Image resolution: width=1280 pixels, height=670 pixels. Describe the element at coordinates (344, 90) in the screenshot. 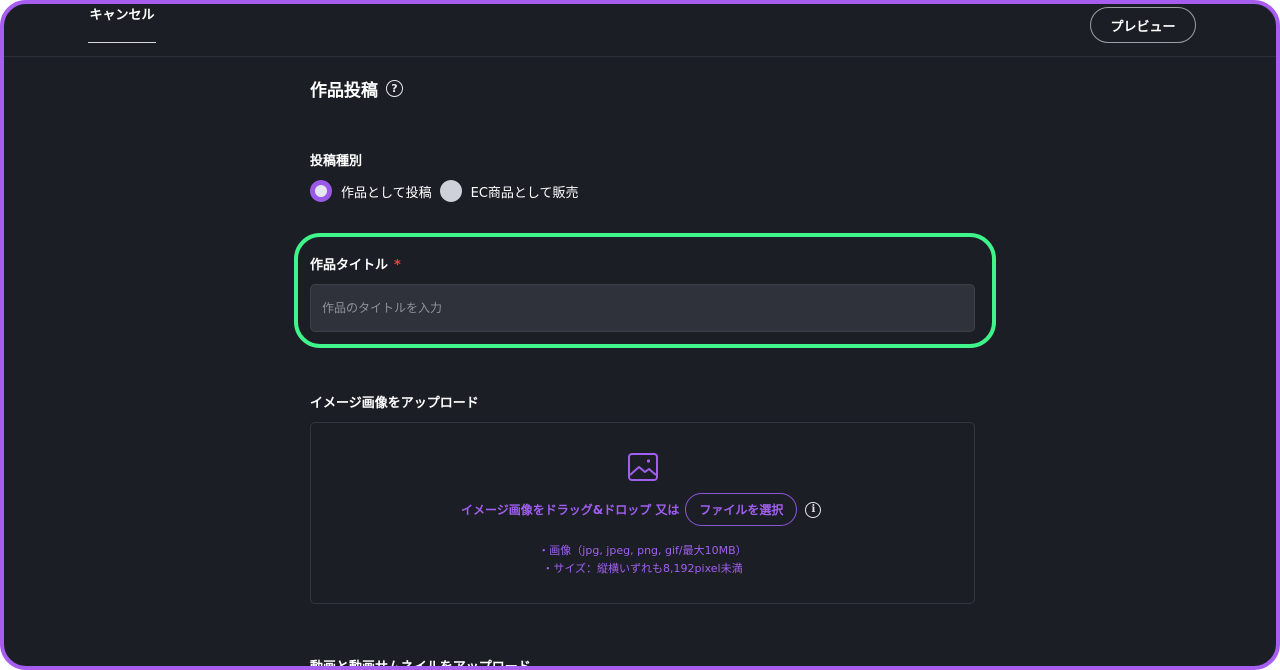

I see `page-title: 作品投稿` at that location.